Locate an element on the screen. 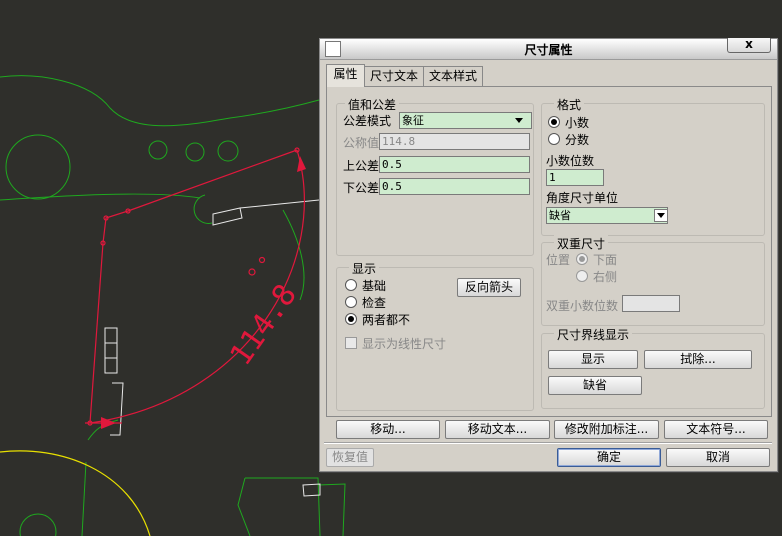  witness-line-title: 尺寸界线显示 is located at coordinates (593, 334).